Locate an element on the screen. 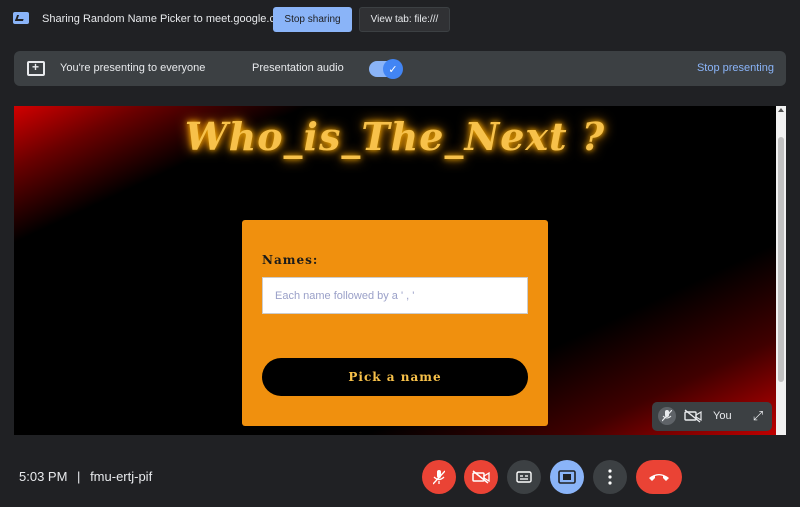 This screenshot has width=800, height=507. meeting-info: 5:03 PM | fmu-ertj-pif is located at coordinates (85, 476).